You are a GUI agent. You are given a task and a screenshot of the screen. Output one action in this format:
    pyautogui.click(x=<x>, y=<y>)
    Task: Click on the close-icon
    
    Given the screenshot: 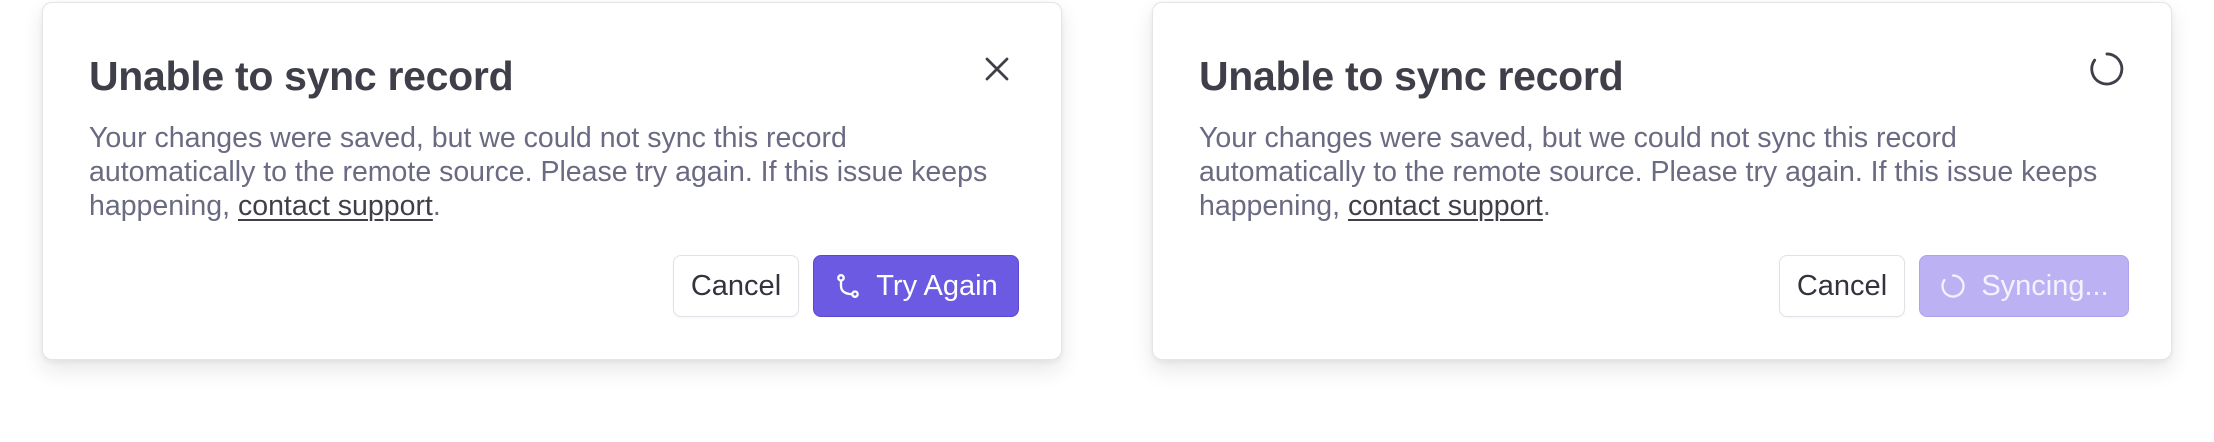 What is the action you would take?
    pyautogui.click(x=997, y=69)
    